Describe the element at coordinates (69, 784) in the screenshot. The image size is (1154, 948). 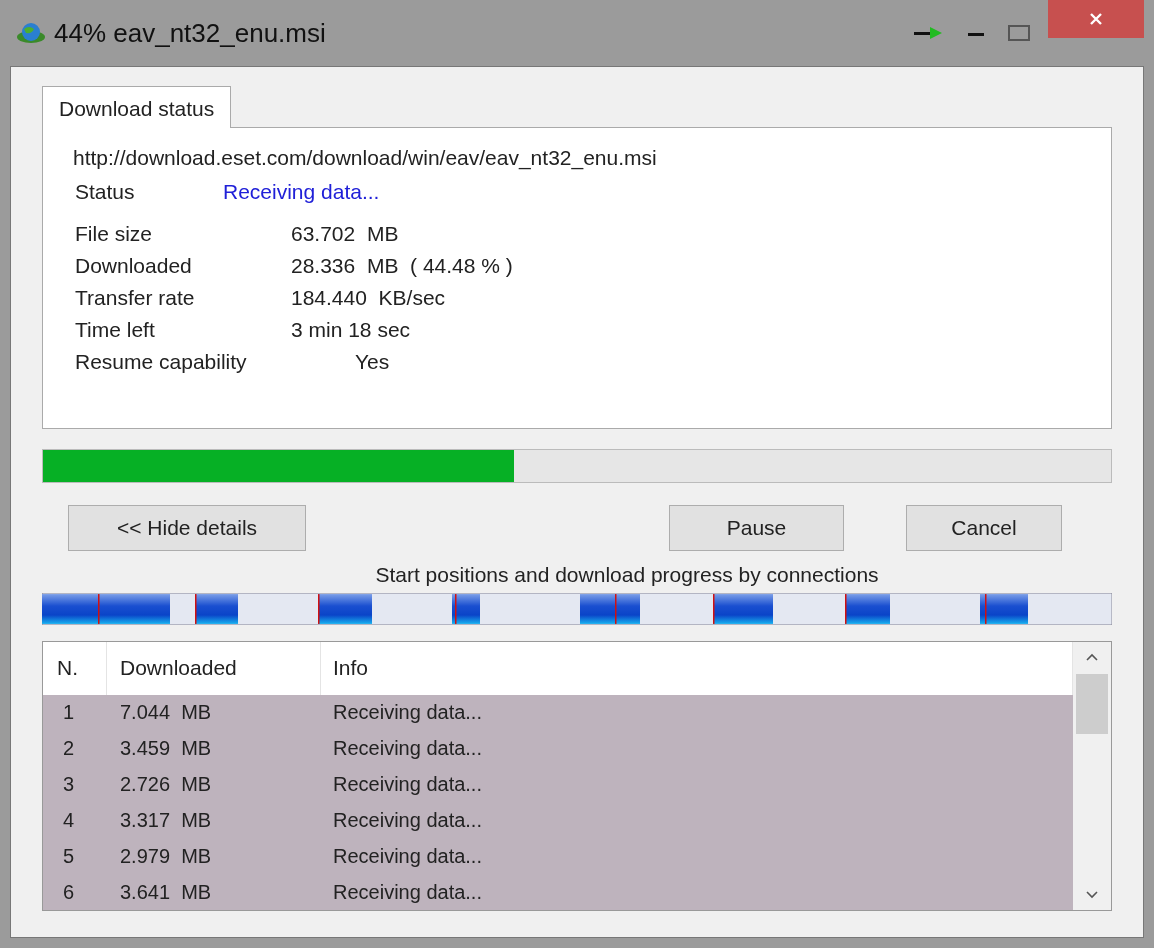
I see `table-cell-text: 3` at that location.